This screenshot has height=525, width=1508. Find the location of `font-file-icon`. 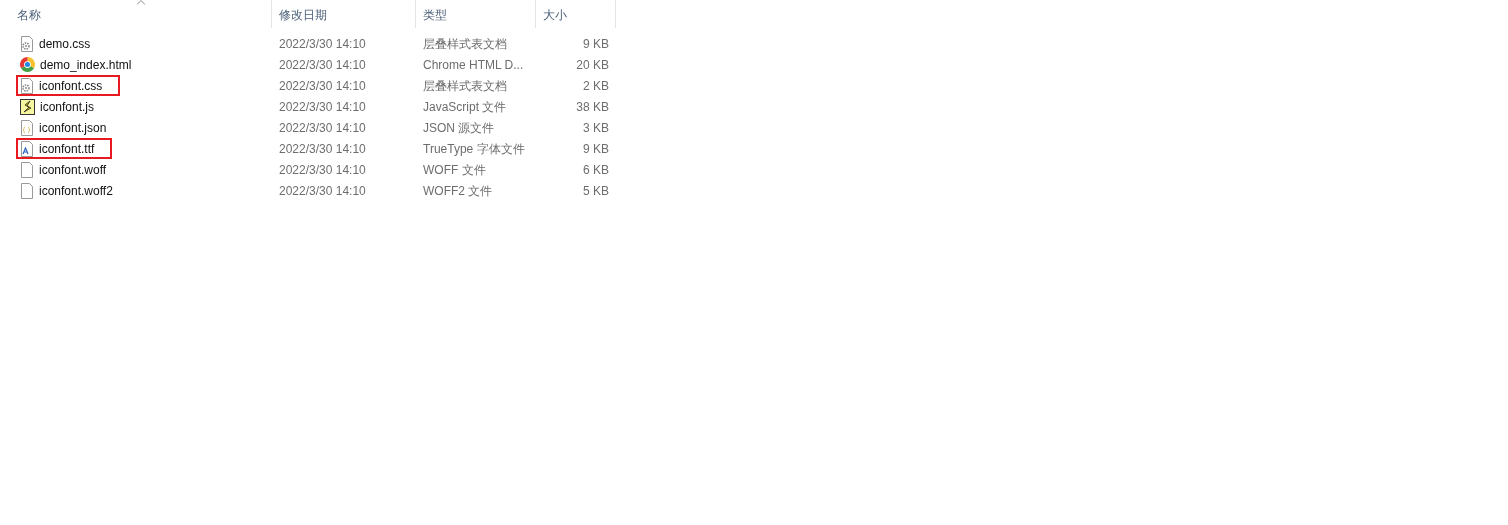

font-file-icon is located at coordinates (27, 148).